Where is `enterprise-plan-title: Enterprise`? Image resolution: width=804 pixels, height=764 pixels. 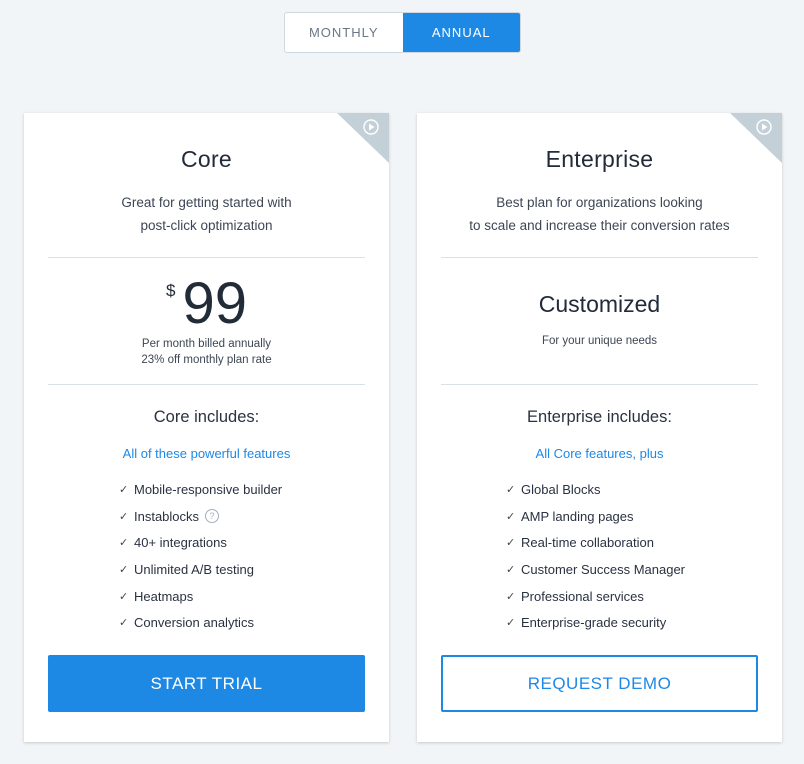 enterprise-plan-title: Enterprise is located at coordinates (599, 159).